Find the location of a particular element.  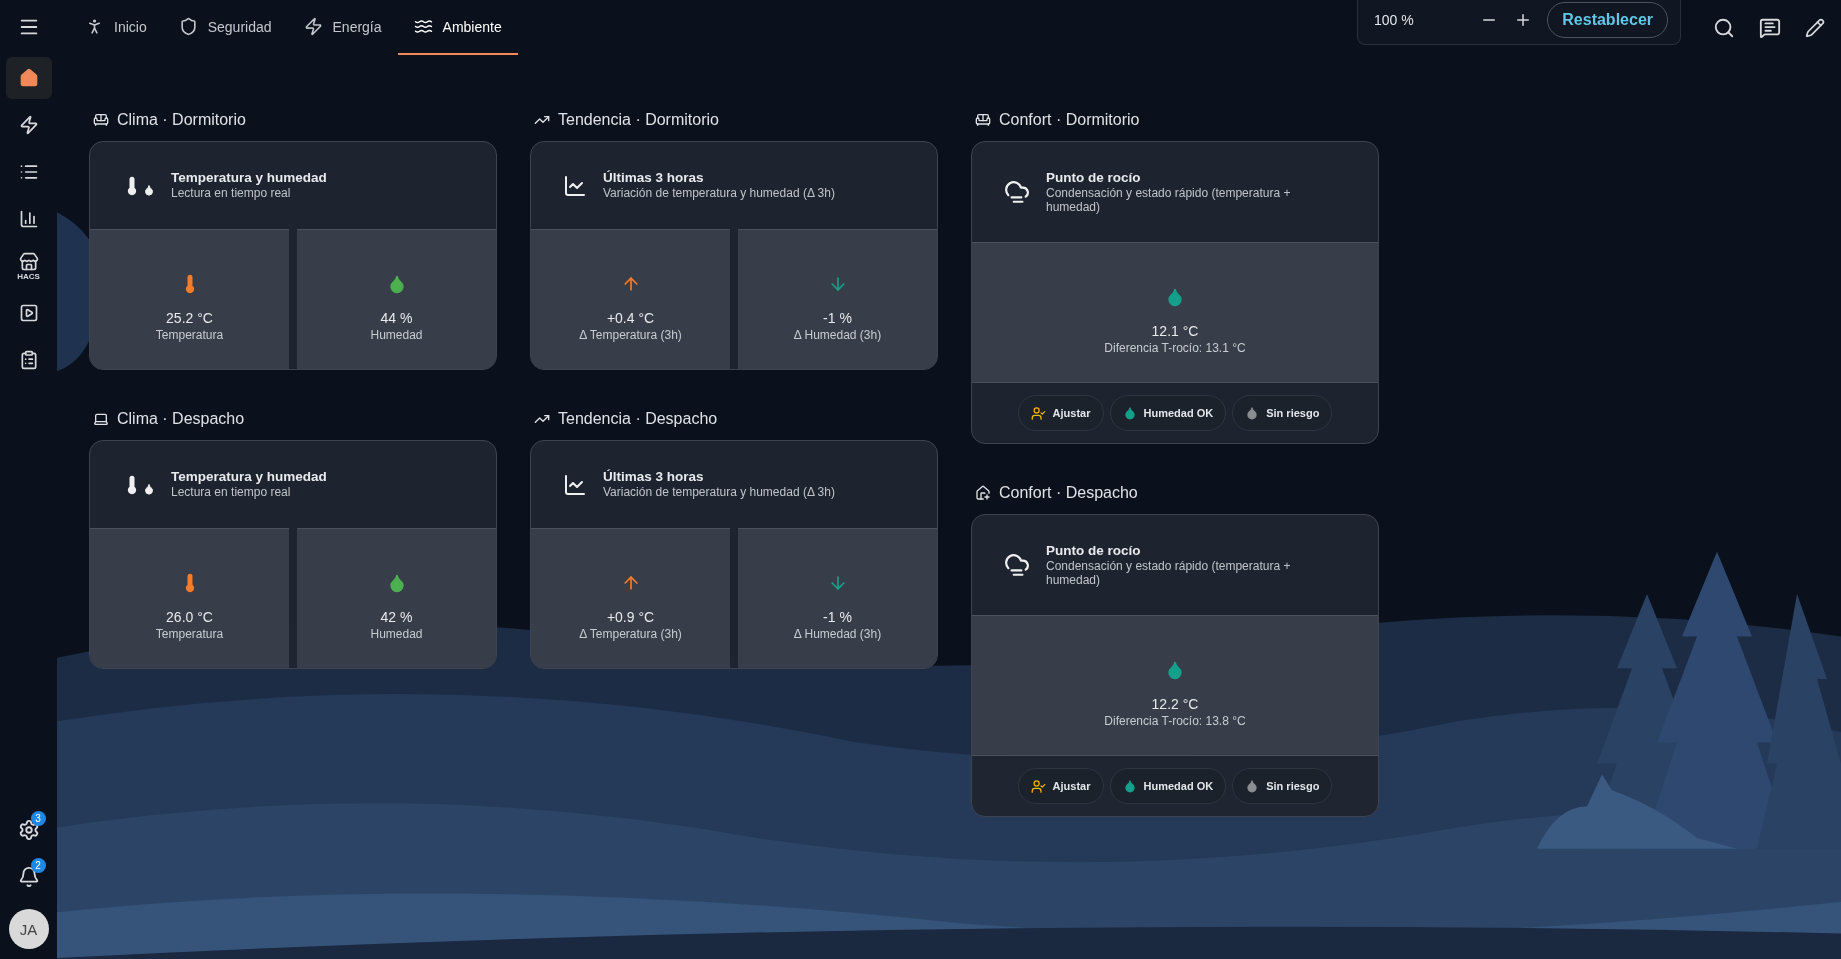

section-heading: Clima · Dormitorio is located at coordinates (181, 120).